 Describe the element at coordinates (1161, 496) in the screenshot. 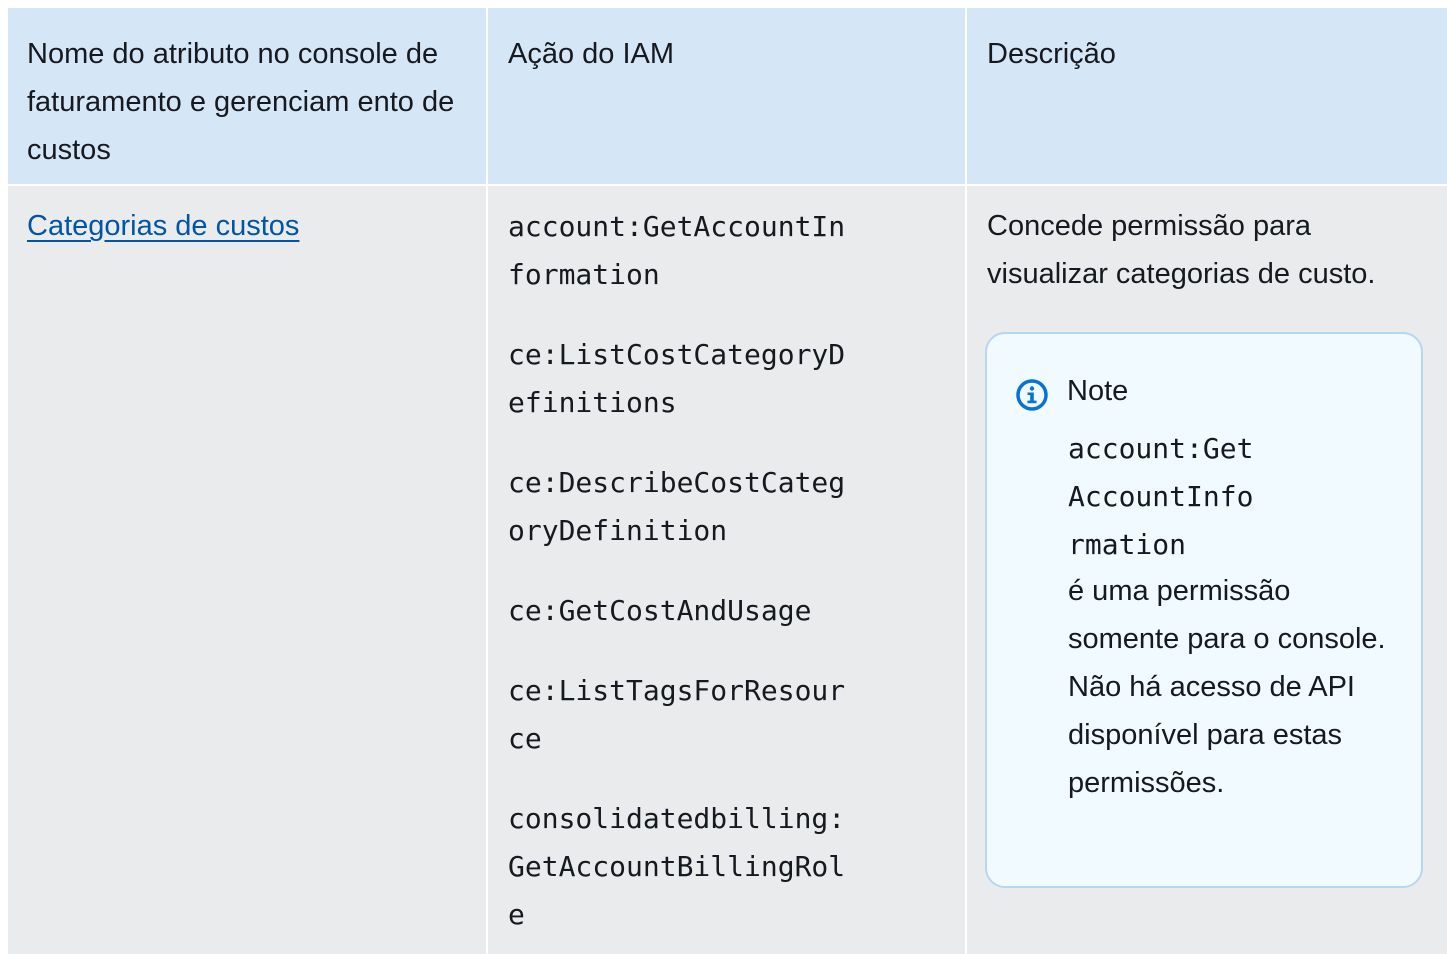

I see `note-code: account:GetAccountInformation` at that location.